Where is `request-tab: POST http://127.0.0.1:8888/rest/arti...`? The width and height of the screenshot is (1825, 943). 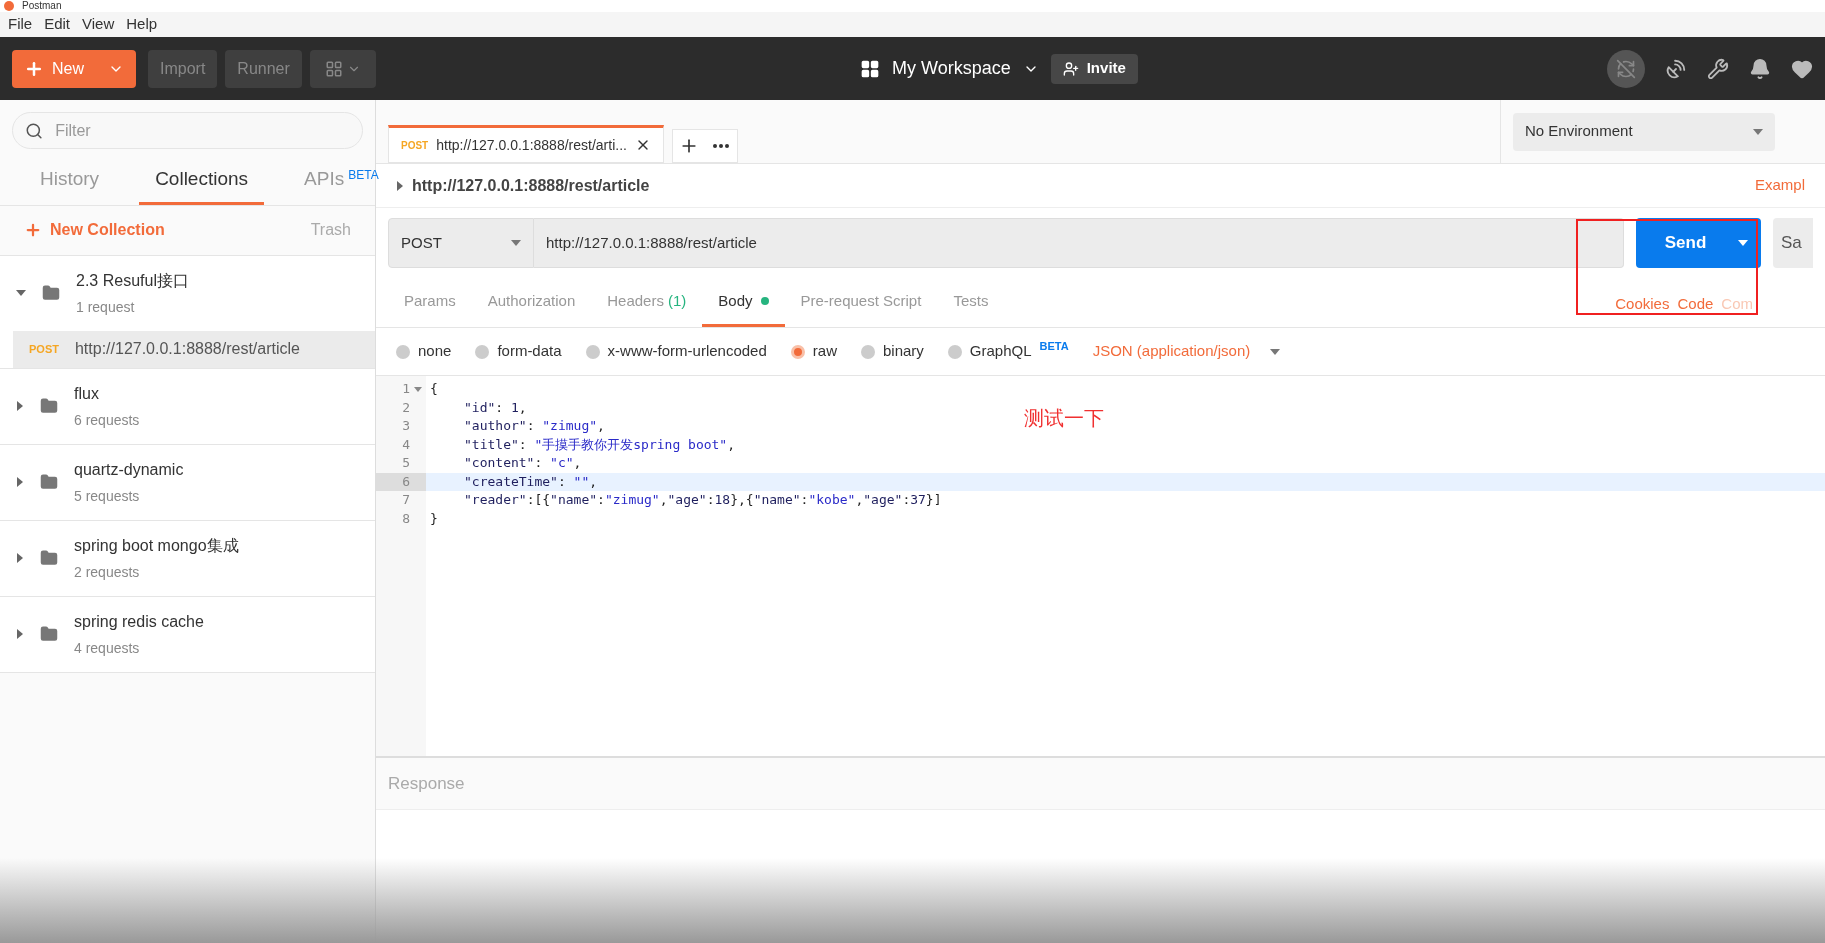
request-tab: POST http://127.0.0.1:8888/rest/arti... is located at coordinates (526, 144).